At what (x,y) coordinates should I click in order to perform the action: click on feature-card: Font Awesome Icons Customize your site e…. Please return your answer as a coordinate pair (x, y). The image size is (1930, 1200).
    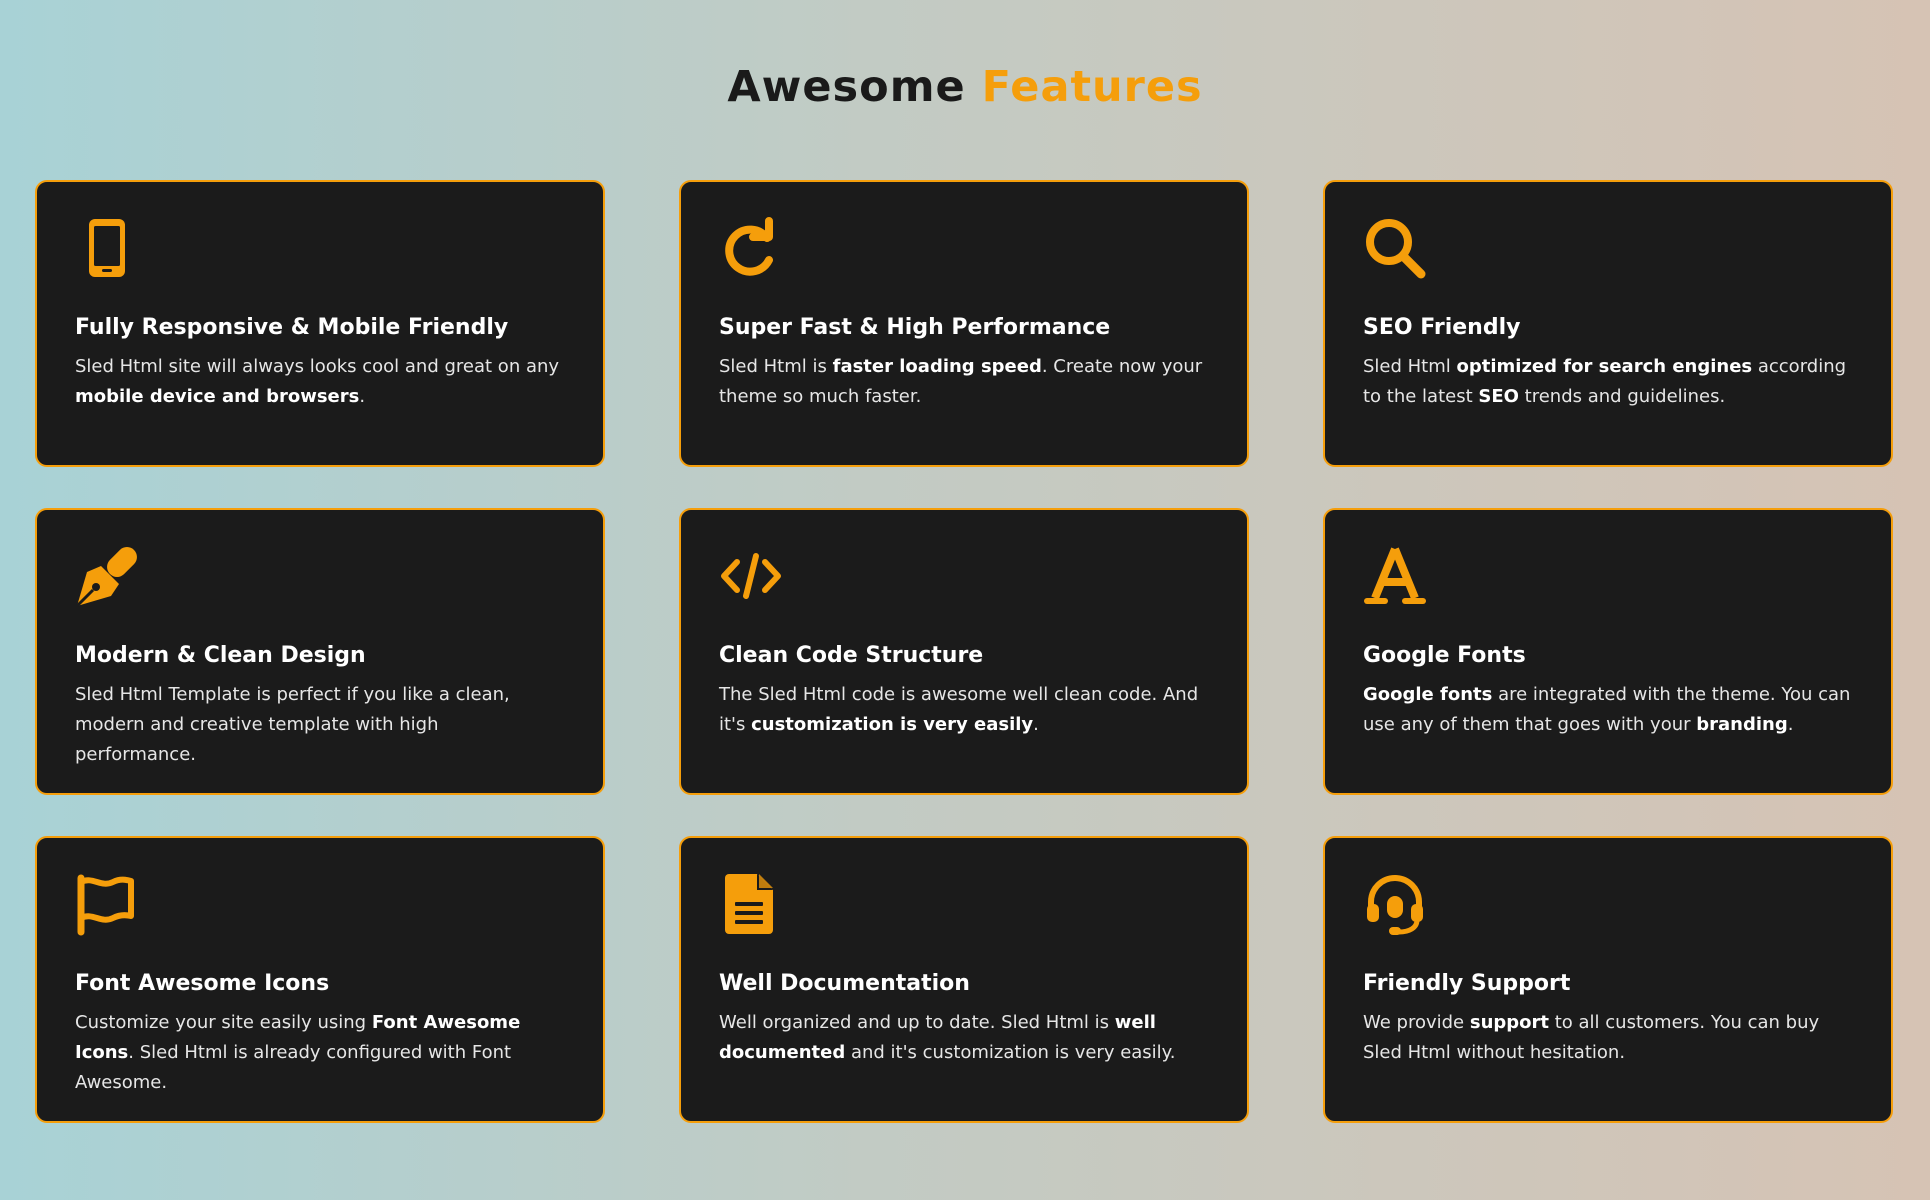
    Looking at the image, I should click on (320, 979).